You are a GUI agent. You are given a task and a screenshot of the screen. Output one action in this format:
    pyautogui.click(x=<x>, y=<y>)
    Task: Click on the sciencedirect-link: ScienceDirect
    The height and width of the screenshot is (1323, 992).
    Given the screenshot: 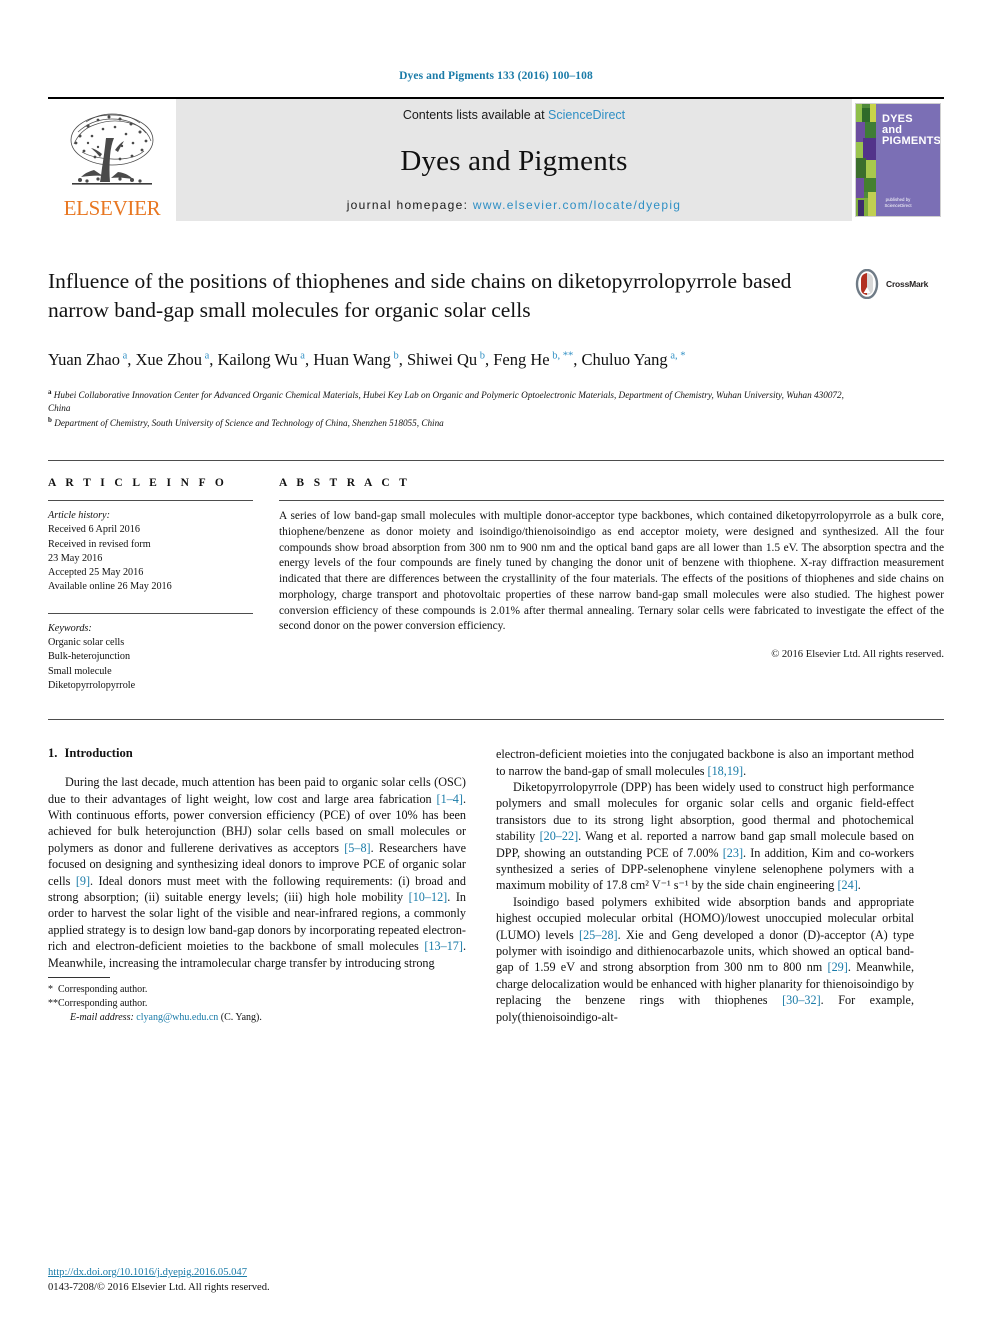 What is the action you would take?
    pyautogui.click(x=586, y=115)
    